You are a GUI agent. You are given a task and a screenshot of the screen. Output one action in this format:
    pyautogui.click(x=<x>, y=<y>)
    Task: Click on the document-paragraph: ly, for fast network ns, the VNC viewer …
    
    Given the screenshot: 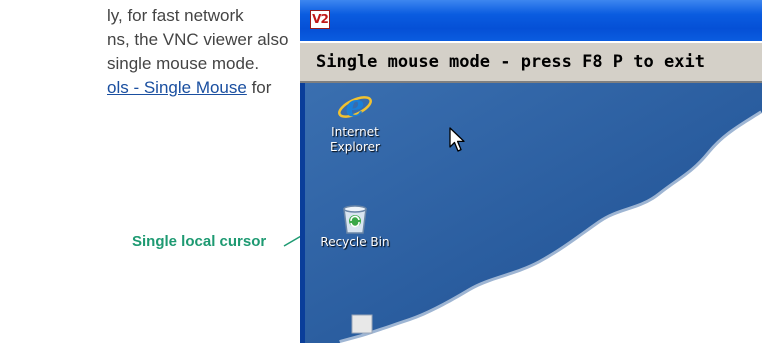 What is the action you would take?
    pyautogui.click(x=145, y=52)
    